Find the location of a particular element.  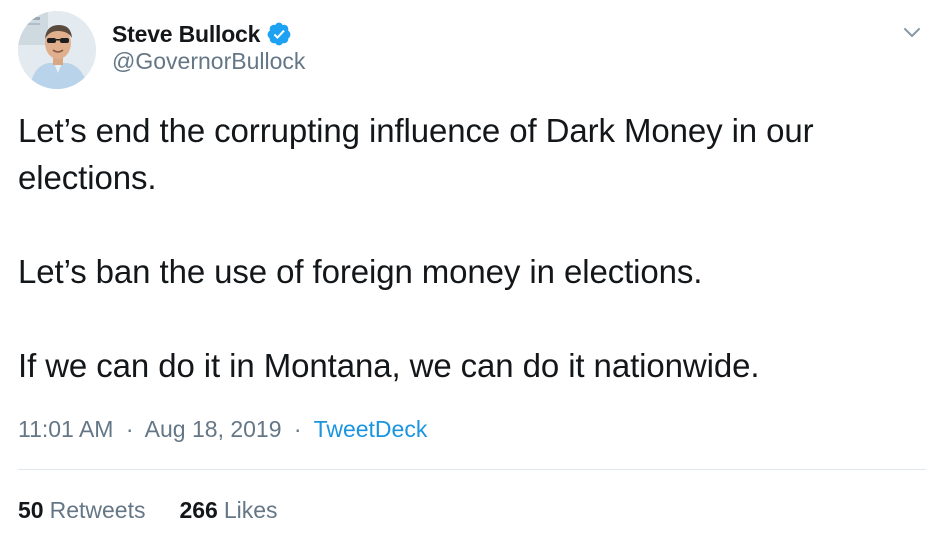

avatar is located at coordinates (57, 50).